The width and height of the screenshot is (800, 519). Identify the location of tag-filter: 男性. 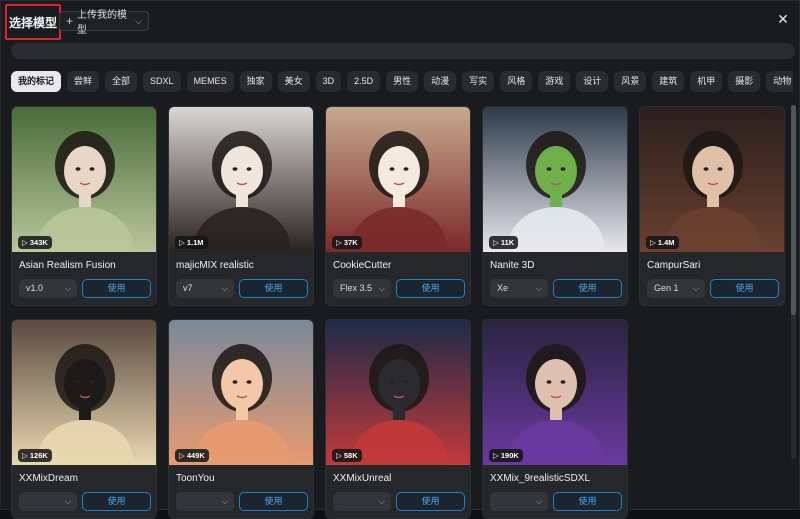
(402, 81).